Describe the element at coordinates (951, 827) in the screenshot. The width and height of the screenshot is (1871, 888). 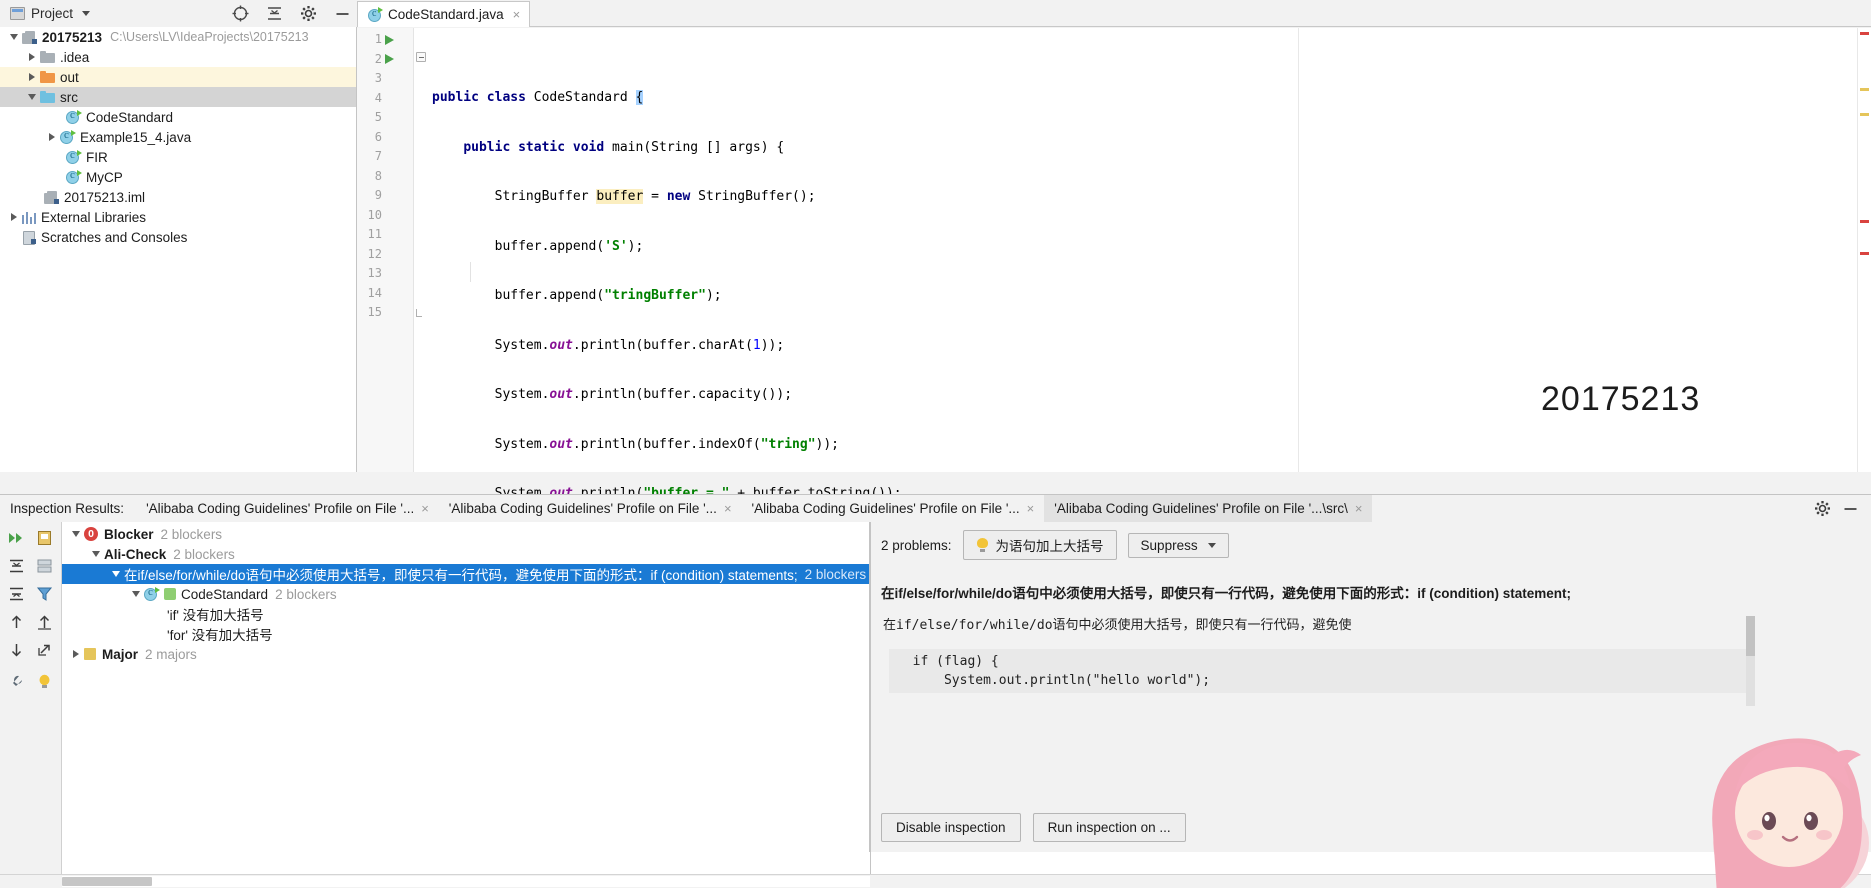
I see `disable-inspection-button: Disable inspection` at that location.